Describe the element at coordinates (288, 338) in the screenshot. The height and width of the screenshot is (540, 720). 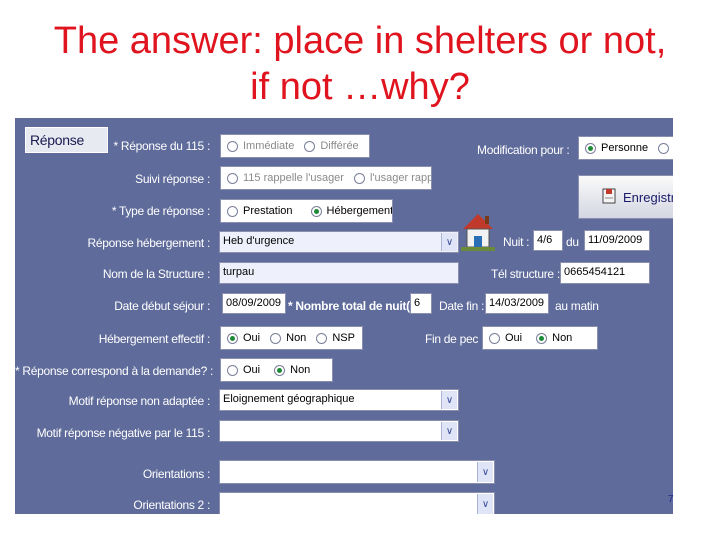
I see `radio-effectif-non: Non` at that location.